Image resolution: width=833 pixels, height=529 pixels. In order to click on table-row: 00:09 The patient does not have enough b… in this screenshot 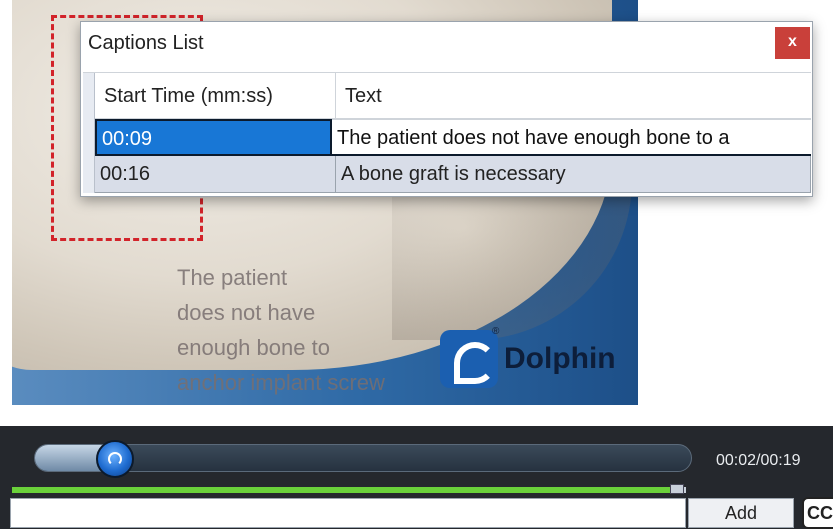, I will do `click(453, 137)`.